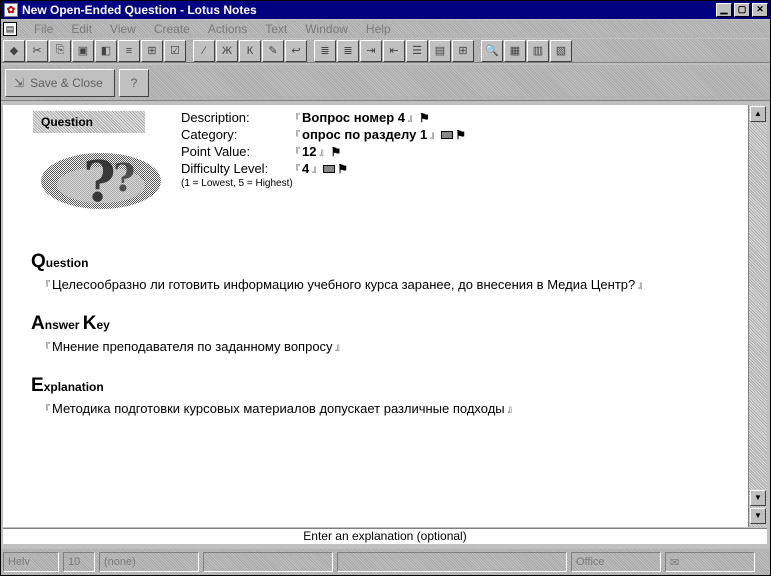 This screenshot has width=771, height=576. What do you see at coordinates (325, 50) in the screenshot?
I see `align-left-icon: ≣` at bounding box center [325, 50].